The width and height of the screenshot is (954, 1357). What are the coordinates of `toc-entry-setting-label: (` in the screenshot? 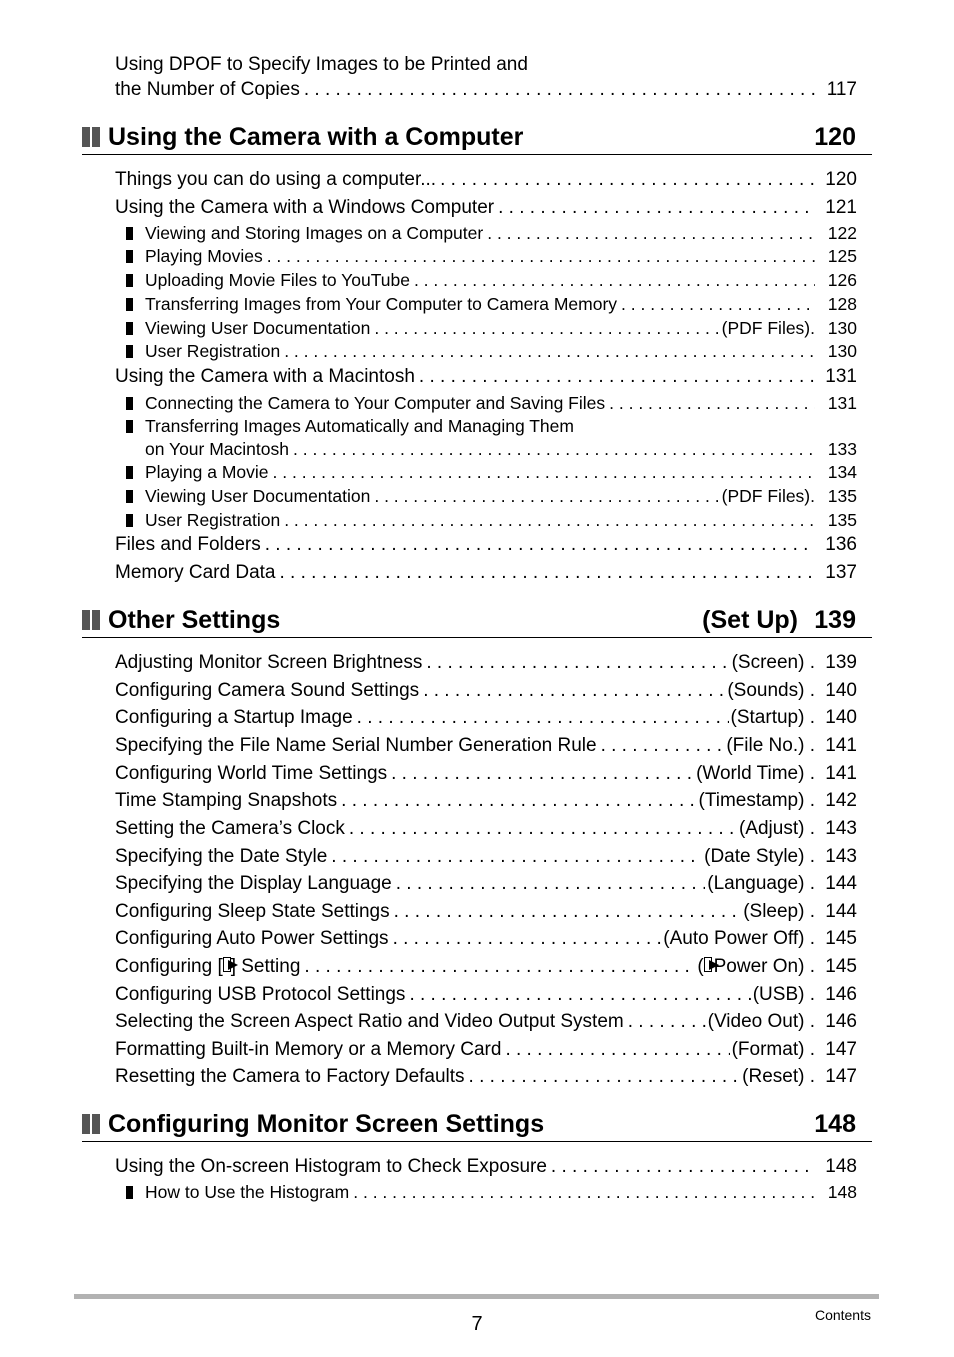 It's located at (700, 966).